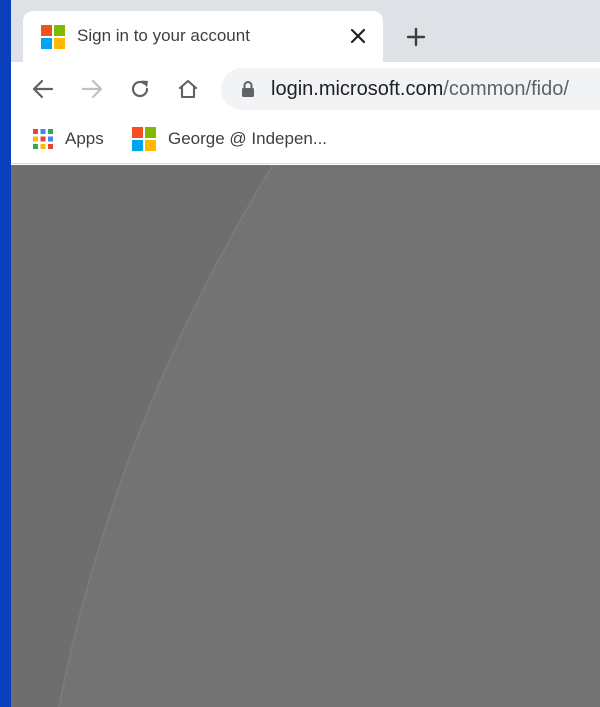  Describe the element at coordinates (357, 89) in the screenshot. I see `url-host: login.microsoft.com` at that location.